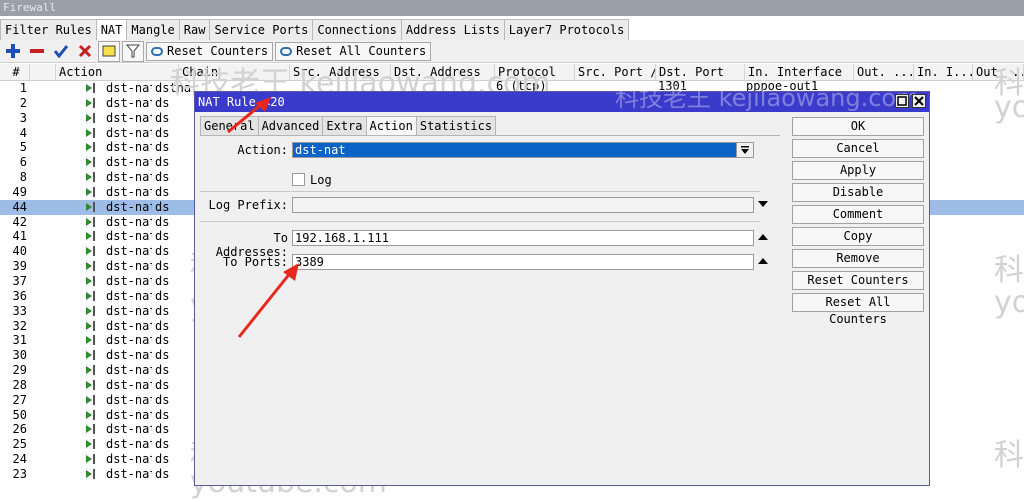 The image size is (1024, 500). I want to click on add-icon, so click(13, 51).